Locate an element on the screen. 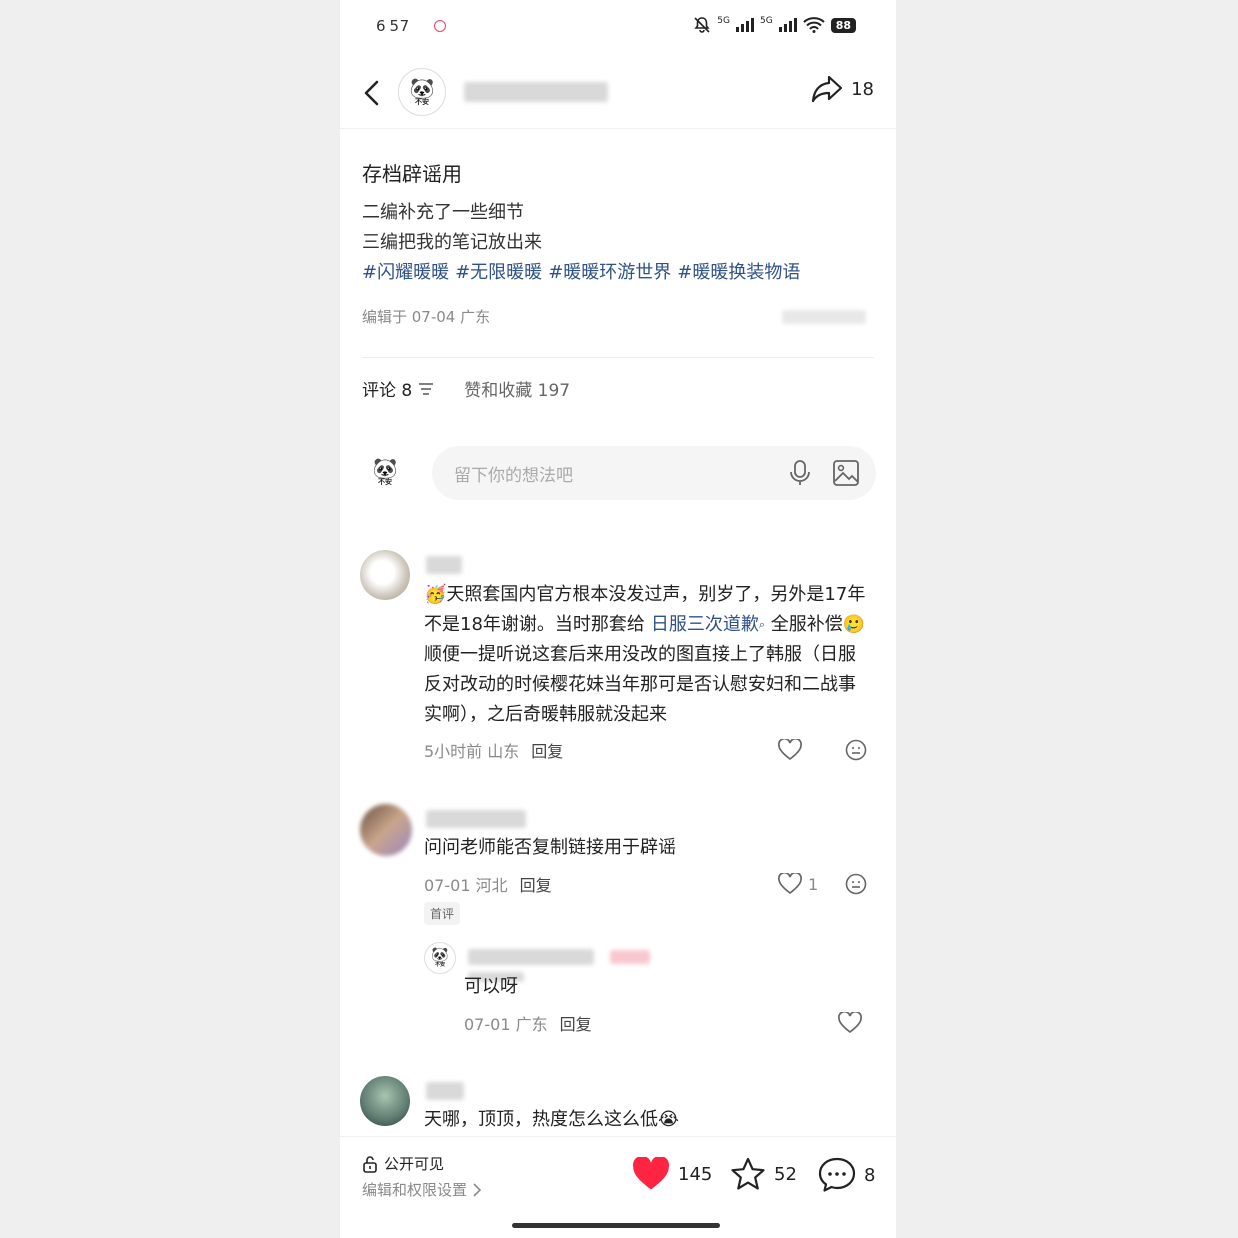 This screenshot has width=1238, height=1238. my-avatar: 🐼 不安 is located at coordinates (385, 472).